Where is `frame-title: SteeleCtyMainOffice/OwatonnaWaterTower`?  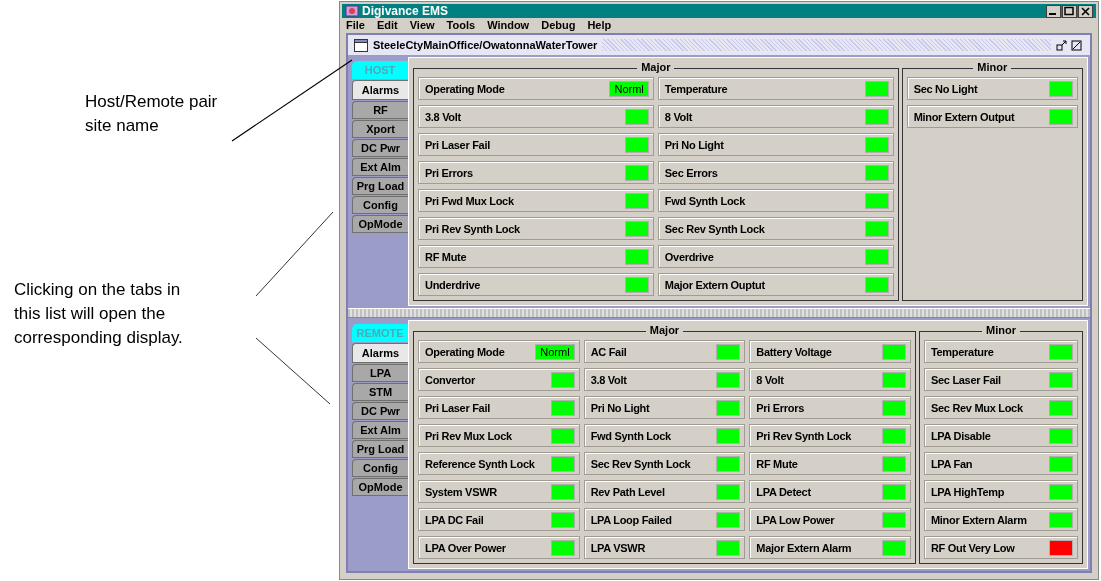
frame-title: SteeleCtyMainOffice/OwatonnaWaterTower is located at coordinates (485, 45).